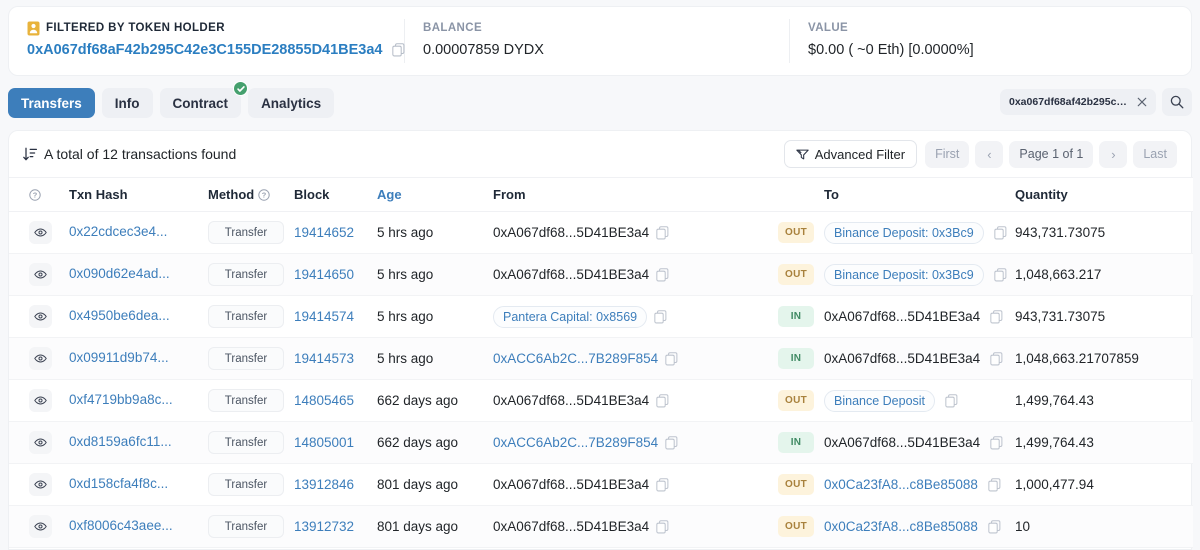  I want to click on from-name-pill: Pantera Capital: 0x8569, so click(570, 316).